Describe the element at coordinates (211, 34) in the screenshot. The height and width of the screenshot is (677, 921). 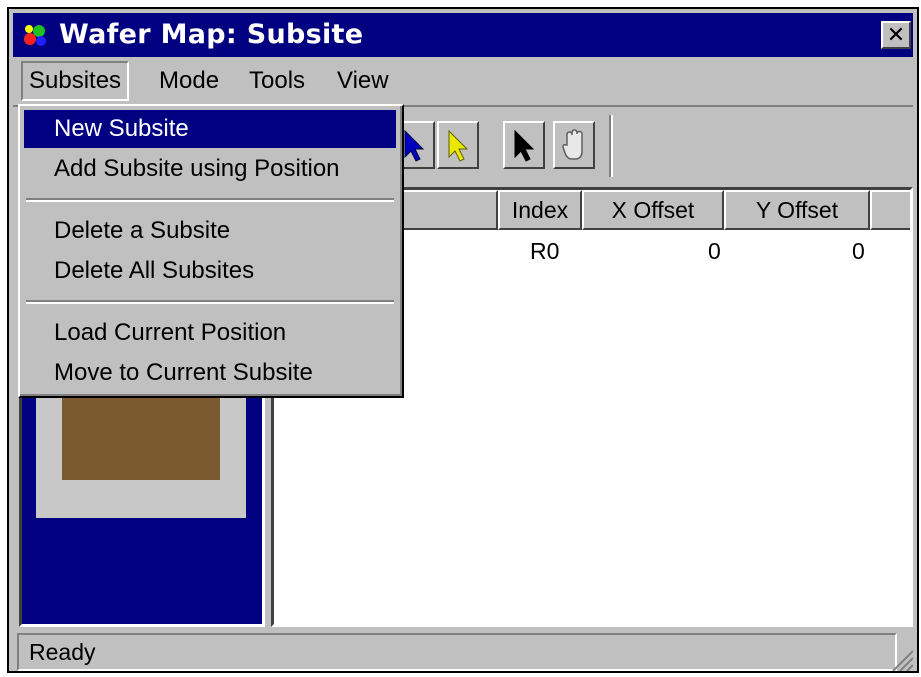
I see `window-title: Wafer Map: Subsite` at that location.